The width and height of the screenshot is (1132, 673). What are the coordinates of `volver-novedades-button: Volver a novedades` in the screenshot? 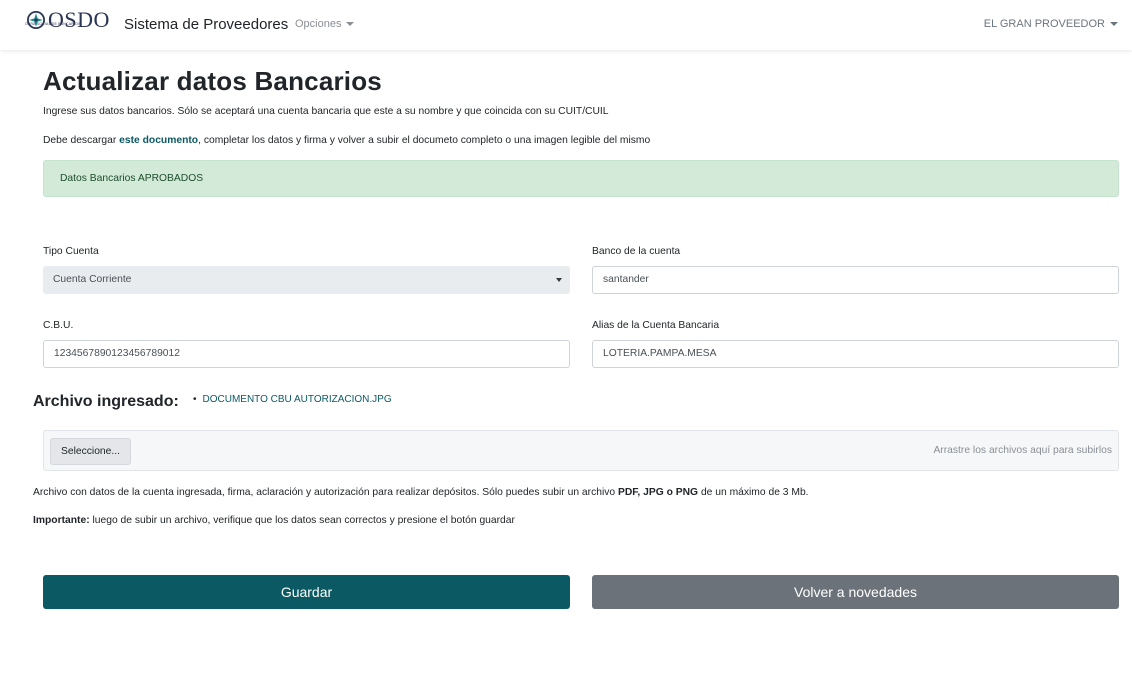 It's located at (855, 592).